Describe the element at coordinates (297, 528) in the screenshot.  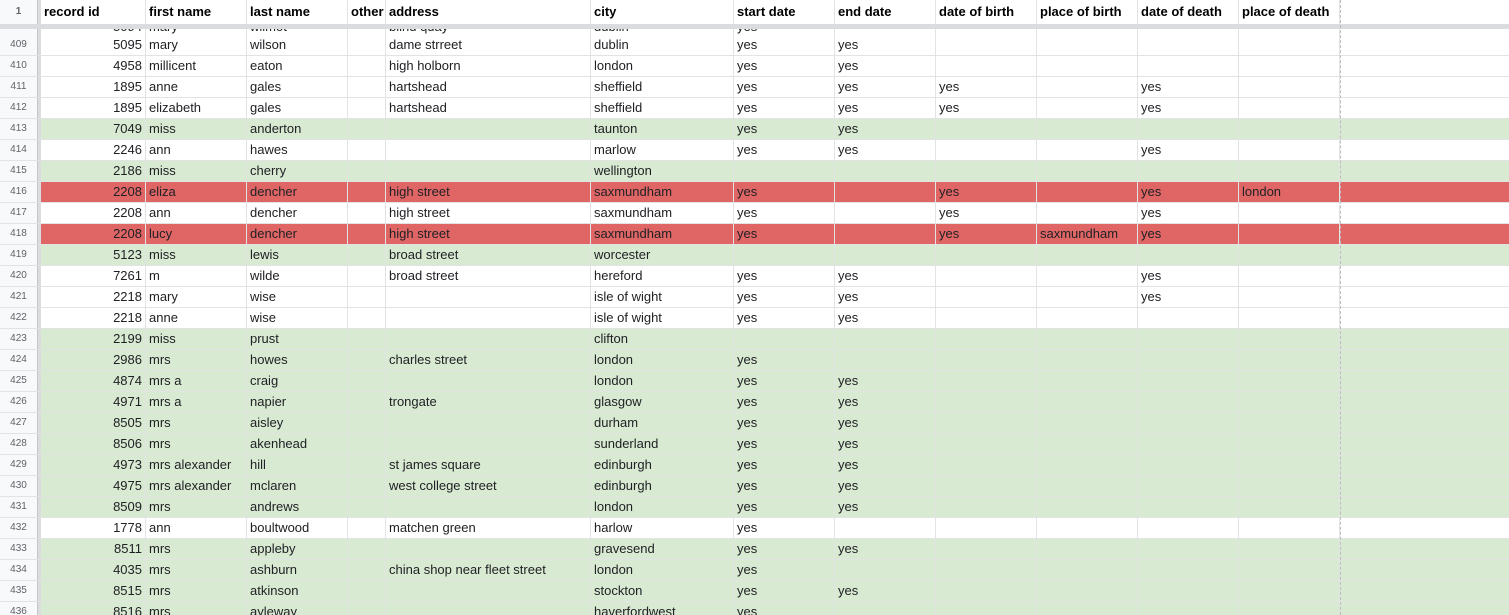
I see `cell-last-name: boultwood` at that location.